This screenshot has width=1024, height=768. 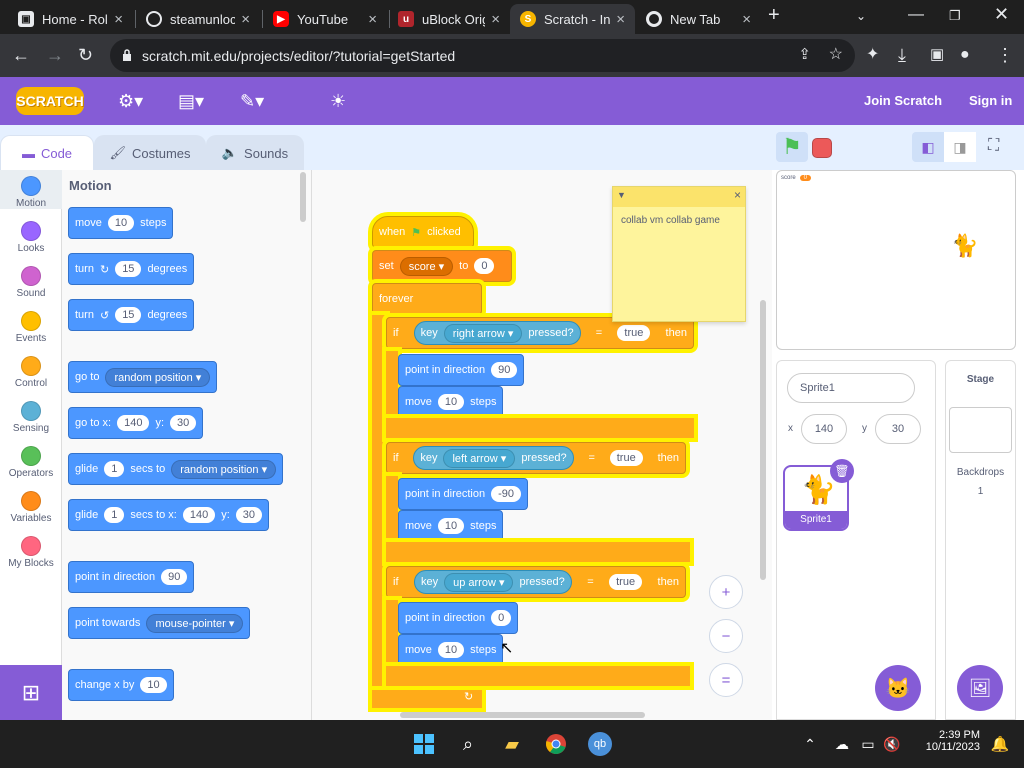 What do you see at coordinates (679, 197) in the screenshot?
I see `note-header: ▼ ×` at bounding box center [679, 197].